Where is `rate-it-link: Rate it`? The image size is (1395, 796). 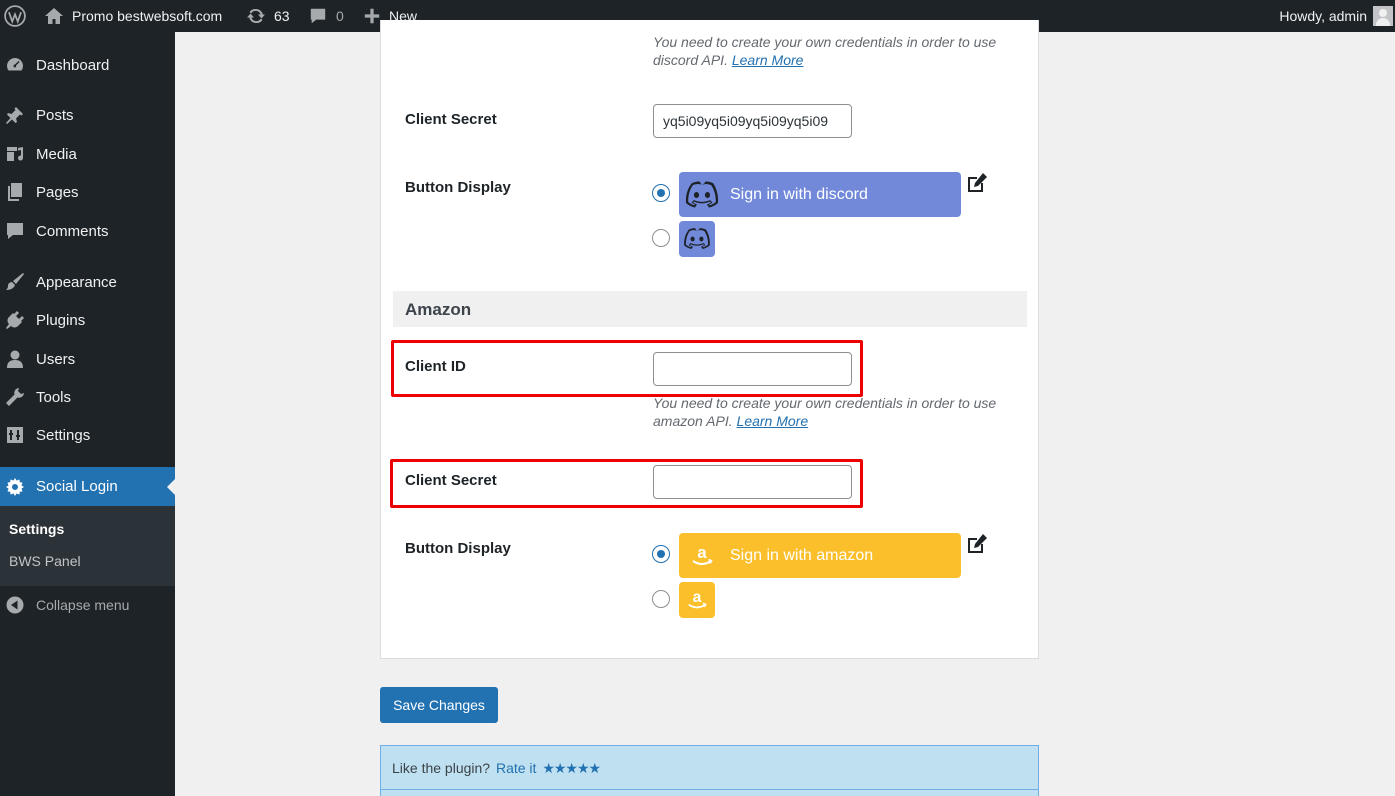 rate-it-link: Rate it is located at coordinates (516, 768).